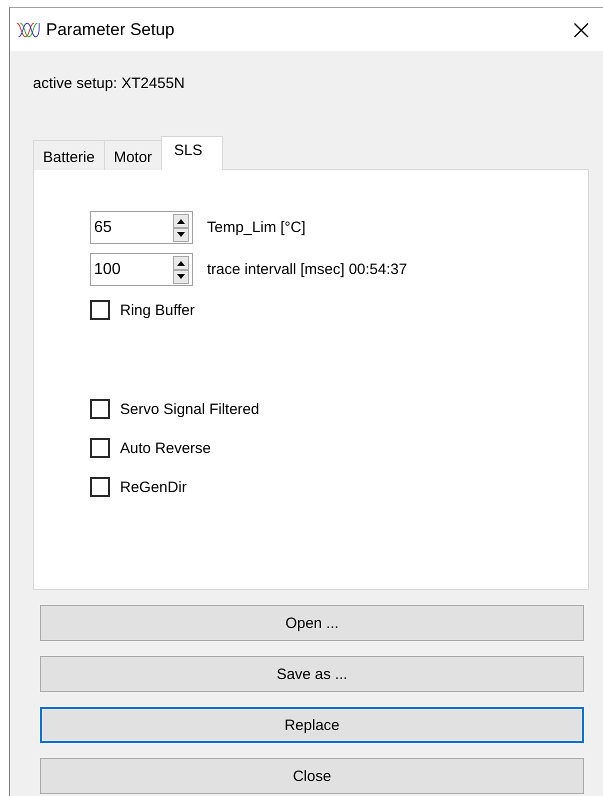 The image size is (603, 796). I want to click on checkbox-label: Ring Buffer, so click(157, 310).